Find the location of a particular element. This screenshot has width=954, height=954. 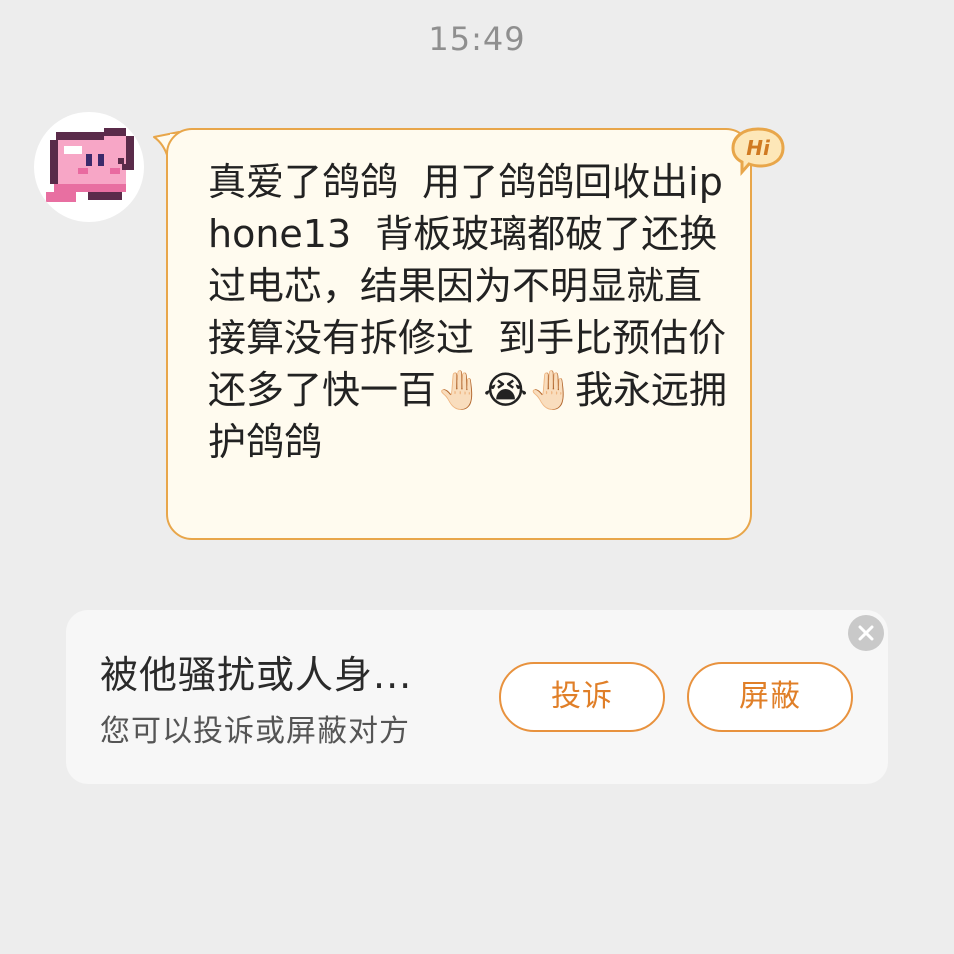

pink-kirby-icon is located at coordinates (90, 165).